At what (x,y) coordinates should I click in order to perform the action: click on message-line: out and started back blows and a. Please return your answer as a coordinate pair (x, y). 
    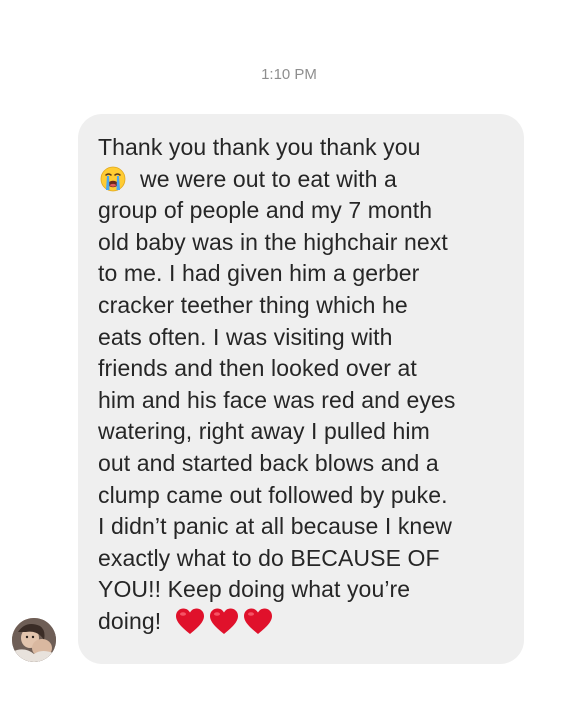
    Looking at the image, I should click on (268, 462).